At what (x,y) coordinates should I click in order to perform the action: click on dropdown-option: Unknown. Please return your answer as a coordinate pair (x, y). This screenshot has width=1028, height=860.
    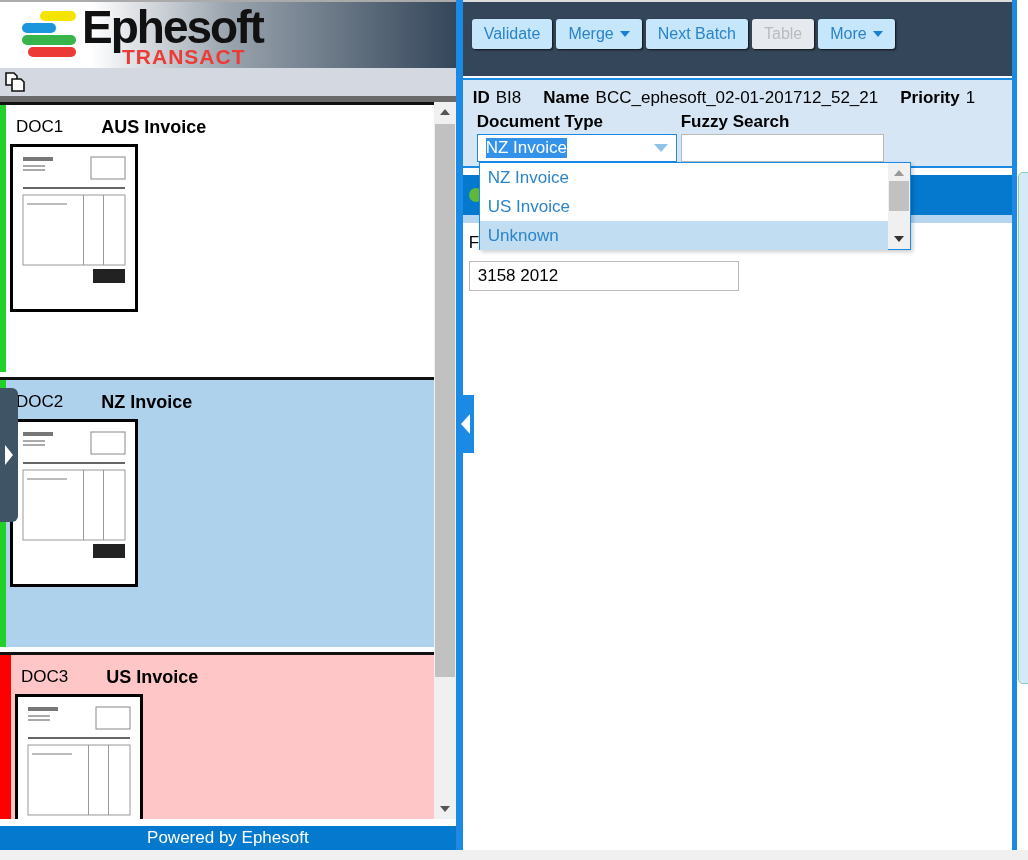
    Looking at the image, I should click on (683, 235).